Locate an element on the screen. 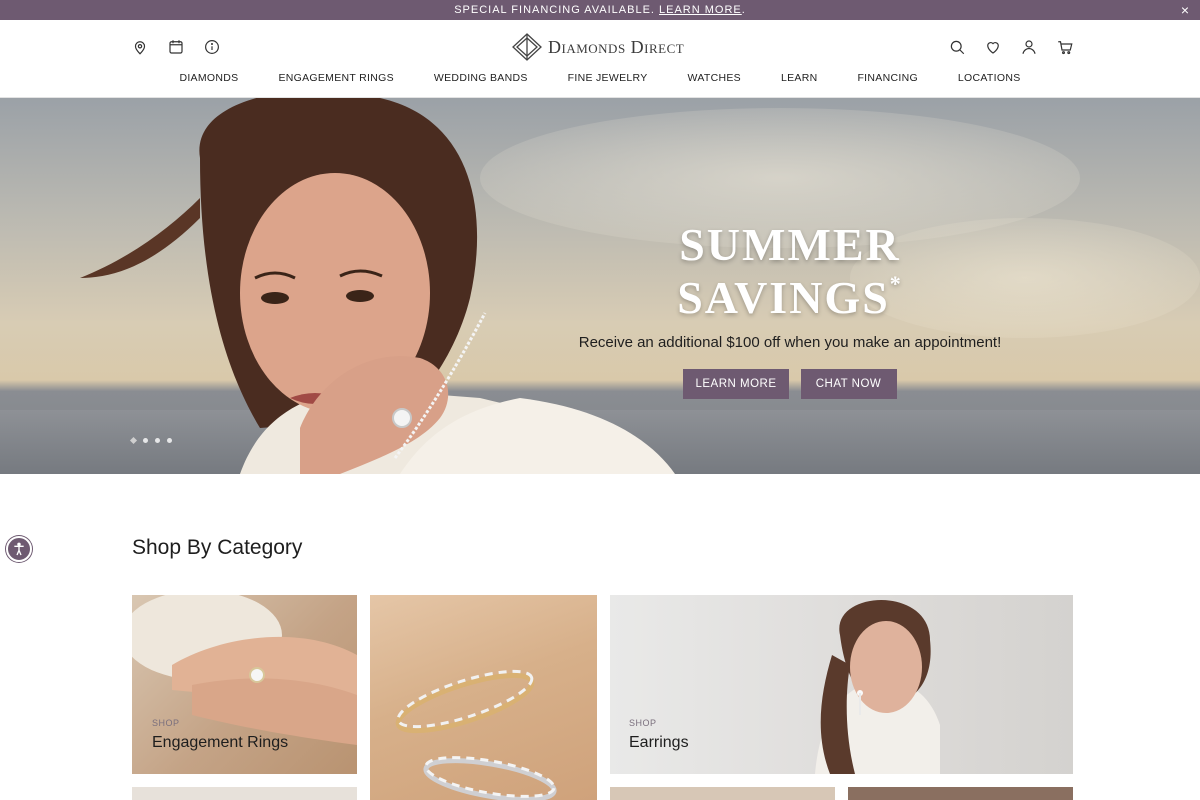  utility-left is located at coordinates (176, 47).